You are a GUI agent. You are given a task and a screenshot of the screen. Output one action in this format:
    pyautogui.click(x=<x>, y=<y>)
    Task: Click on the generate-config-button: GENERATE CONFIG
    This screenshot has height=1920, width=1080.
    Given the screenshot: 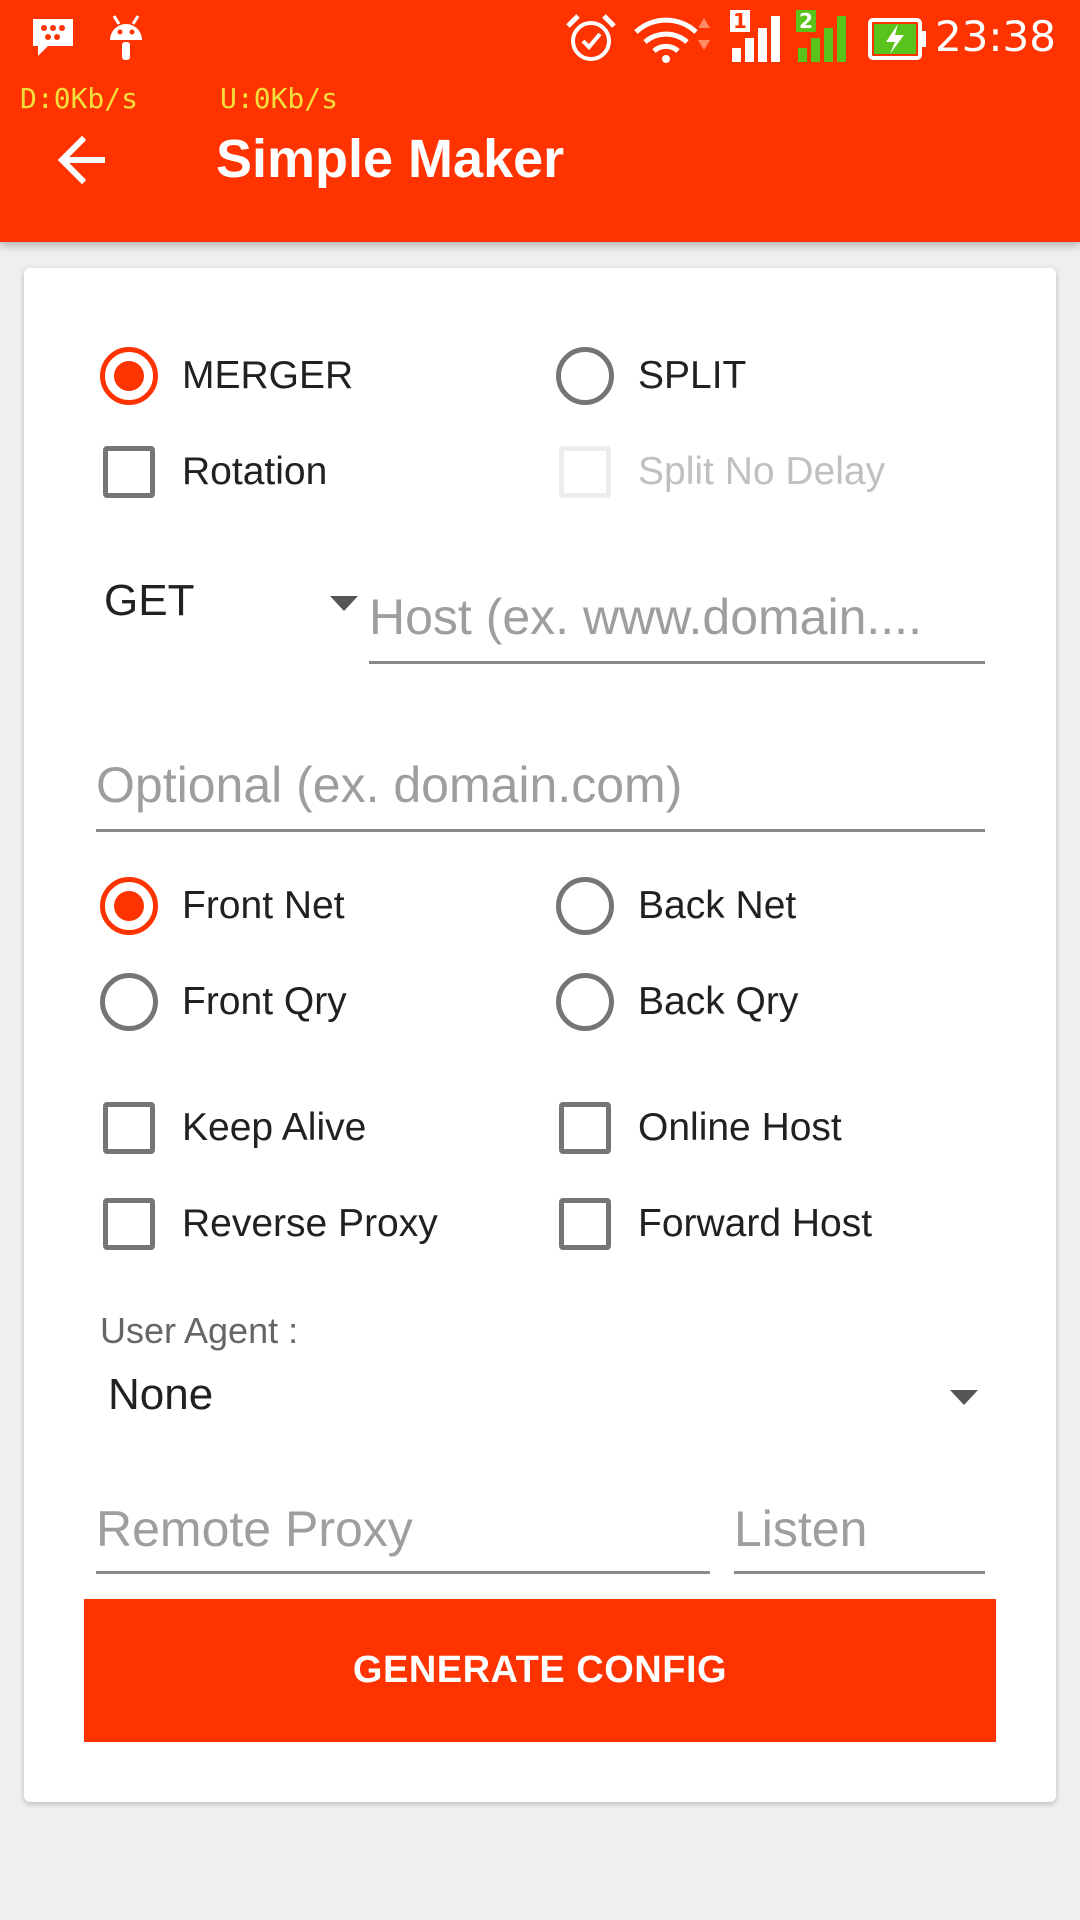 What is the action you would take?
    pyautogui.click(x=540, y=1670)
    